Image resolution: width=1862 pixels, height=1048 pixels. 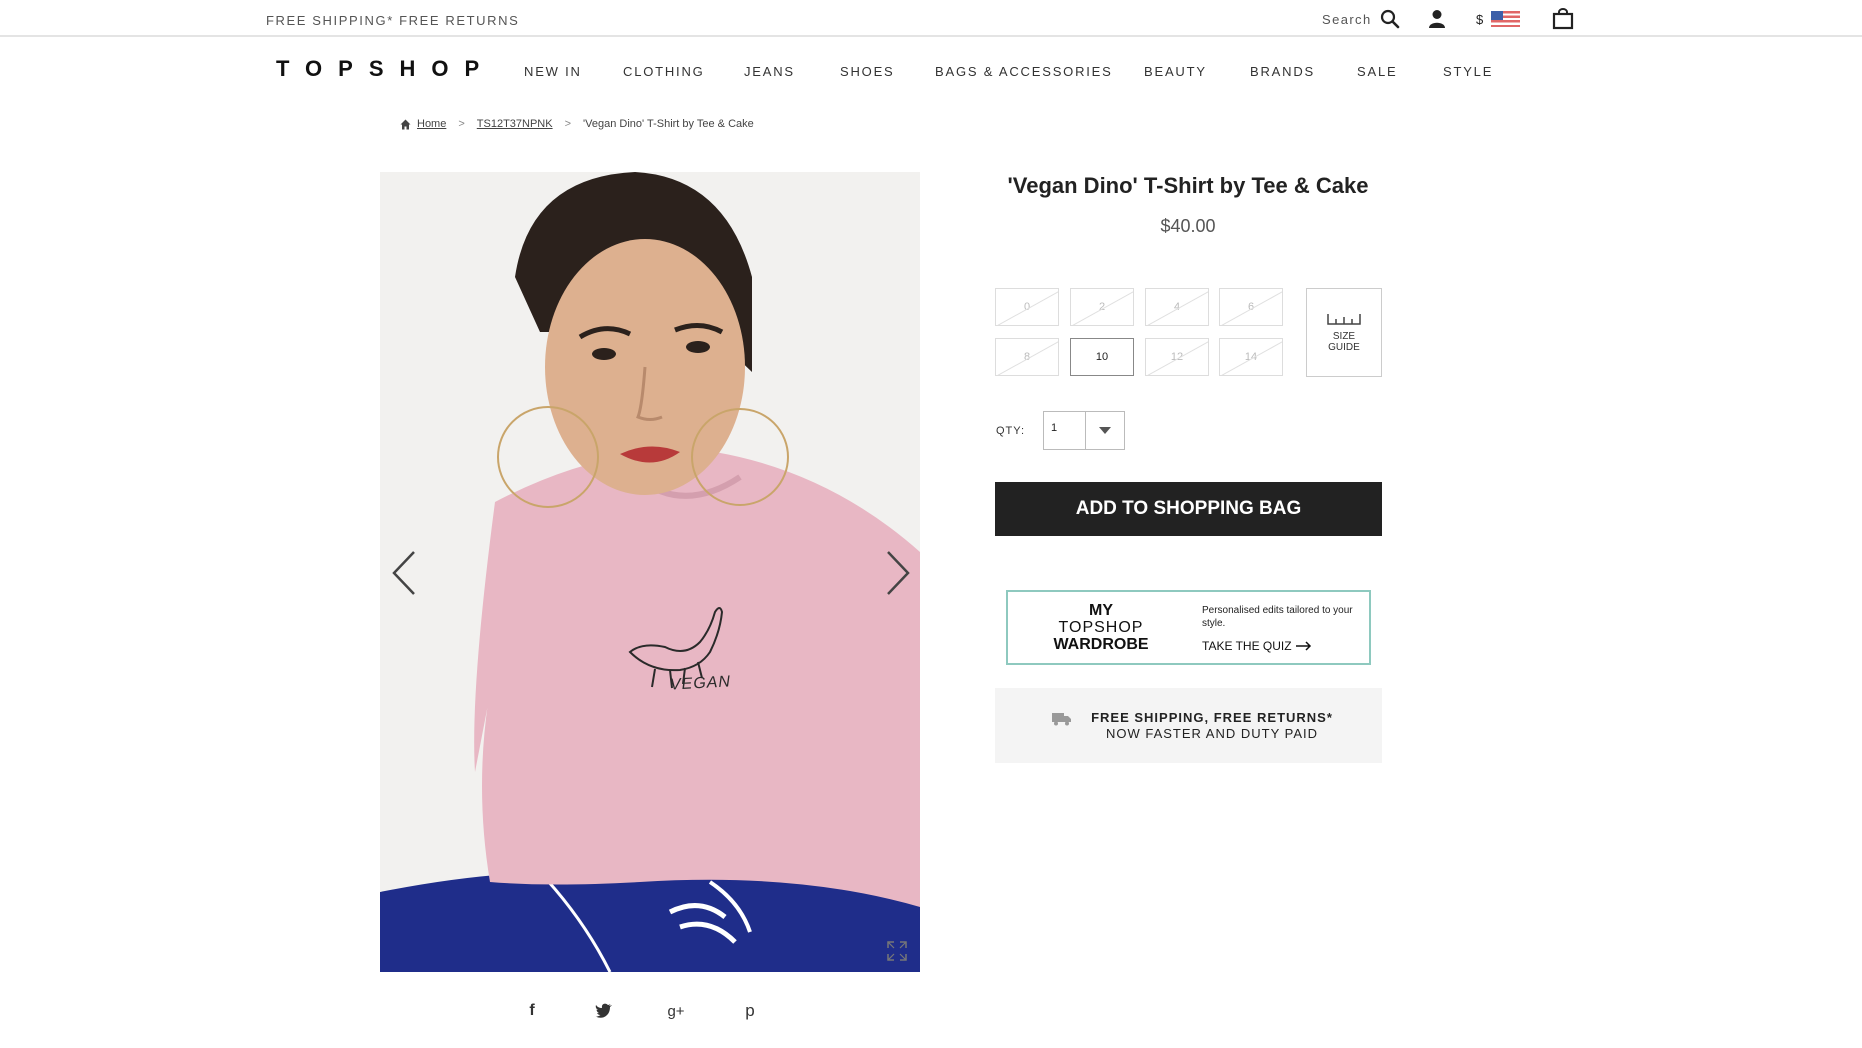 I want to click on bag-icon, so click(x=1563, y=19).